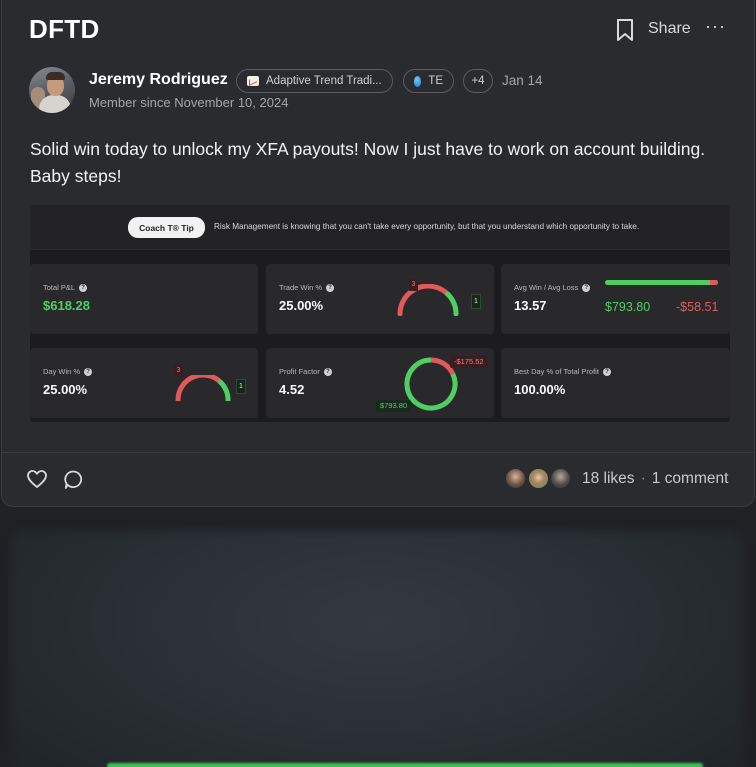 This screenshot has width=756, height=767. What do you see at coordinates (301, 287) in the screenshot?
I see `tile-label: Trade Win %` at bounding box center [301, 287].